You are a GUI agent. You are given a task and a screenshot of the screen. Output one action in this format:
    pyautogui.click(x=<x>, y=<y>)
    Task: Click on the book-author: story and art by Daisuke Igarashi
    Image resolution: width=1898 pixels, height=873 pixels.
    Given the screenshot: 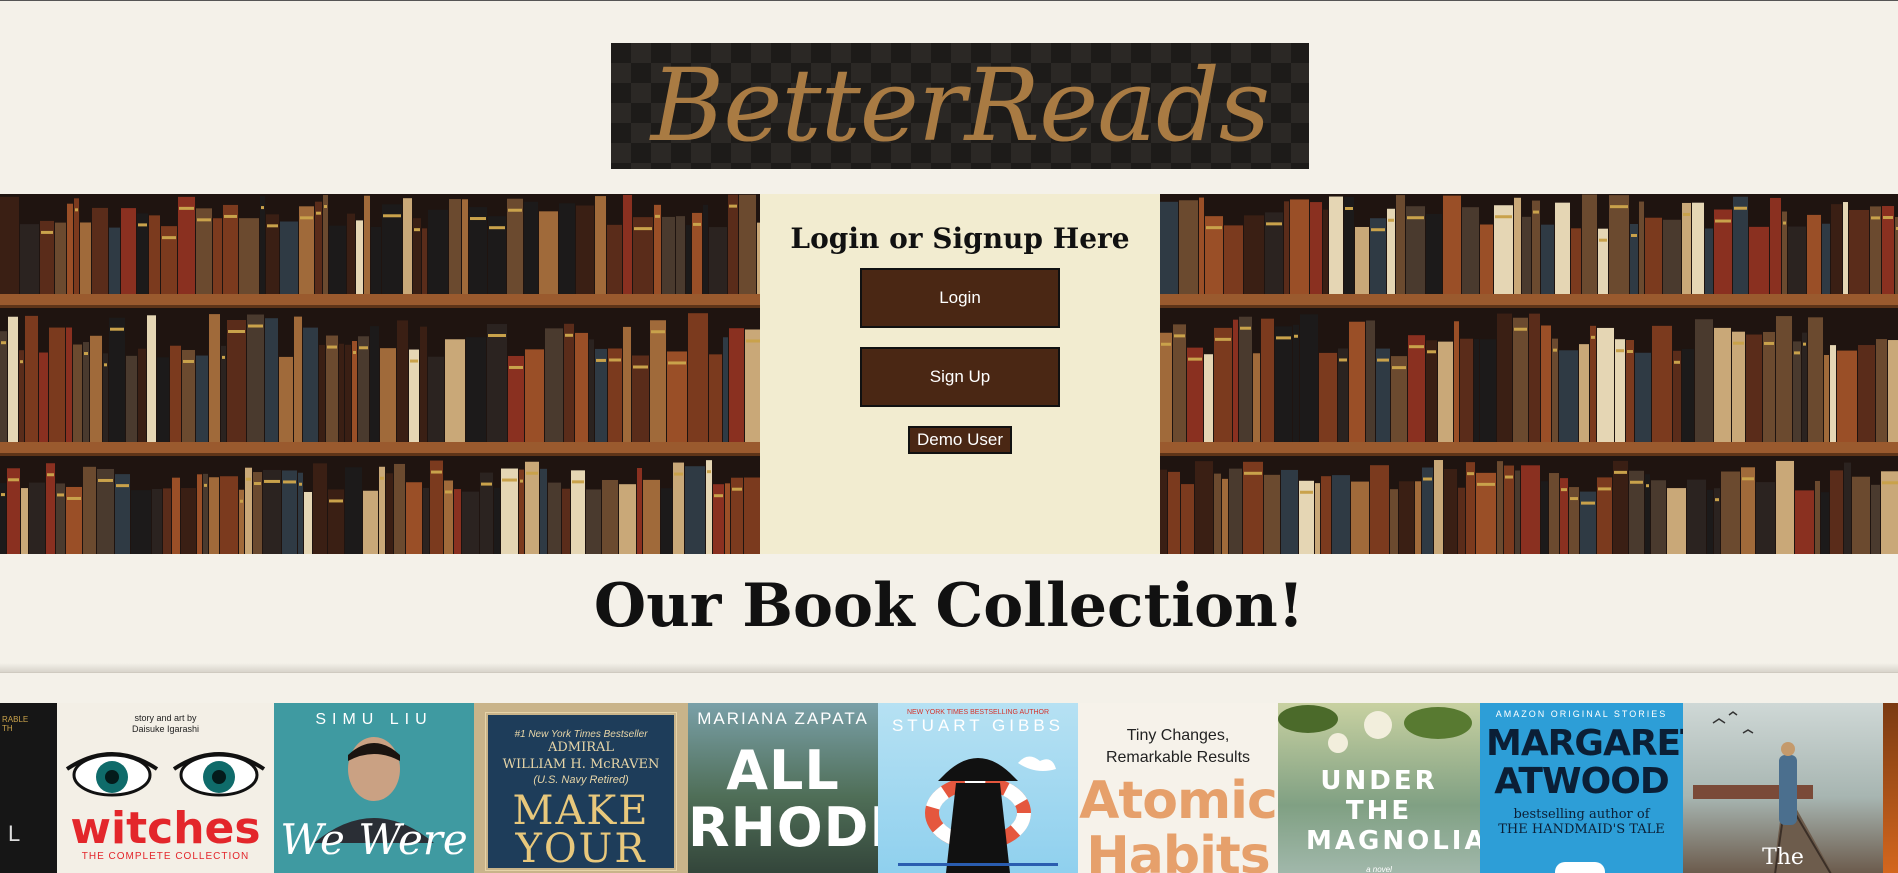 What is the action you would take?
    pyautogui.click(x=165, y=723)
    